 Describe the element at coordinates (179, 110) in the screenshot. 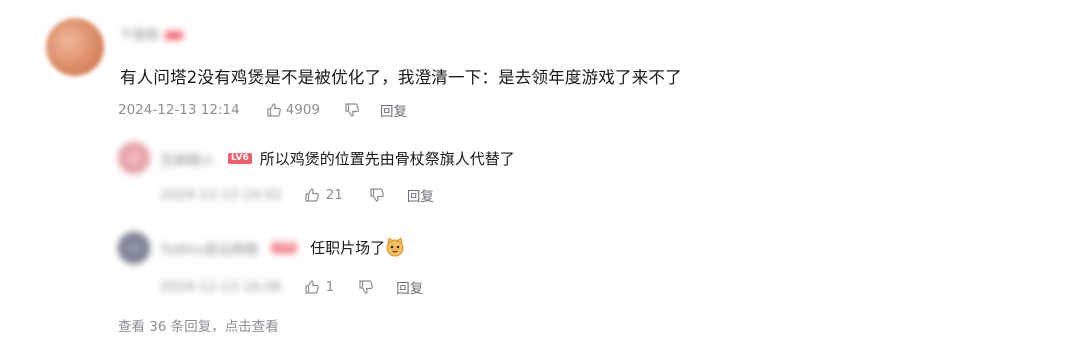

I see `comment-time: 2024-12-13 12:14` at that location.